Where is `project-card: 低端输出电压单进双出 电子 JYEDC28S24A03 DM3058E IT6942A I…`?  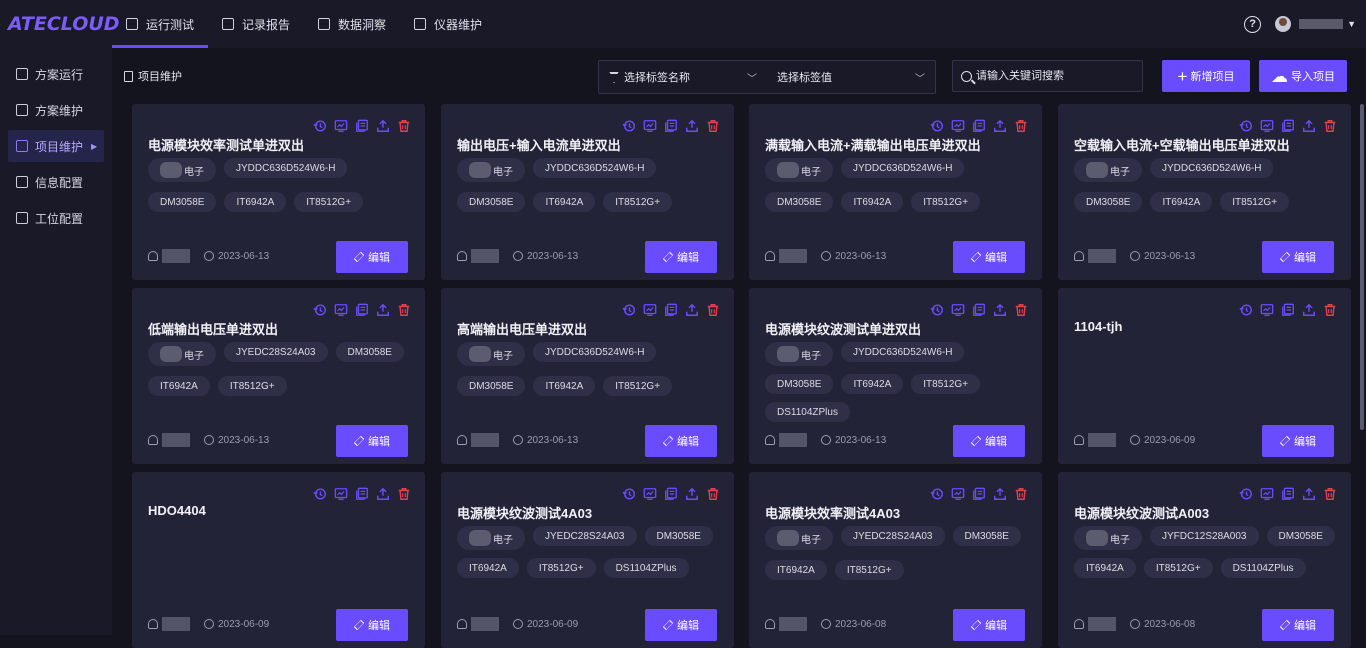
project-card: 低端输出电压单进双出 电子 JYEDC28S24A03 DM3058E IT6942A I… is located at coordinates (278, 376).